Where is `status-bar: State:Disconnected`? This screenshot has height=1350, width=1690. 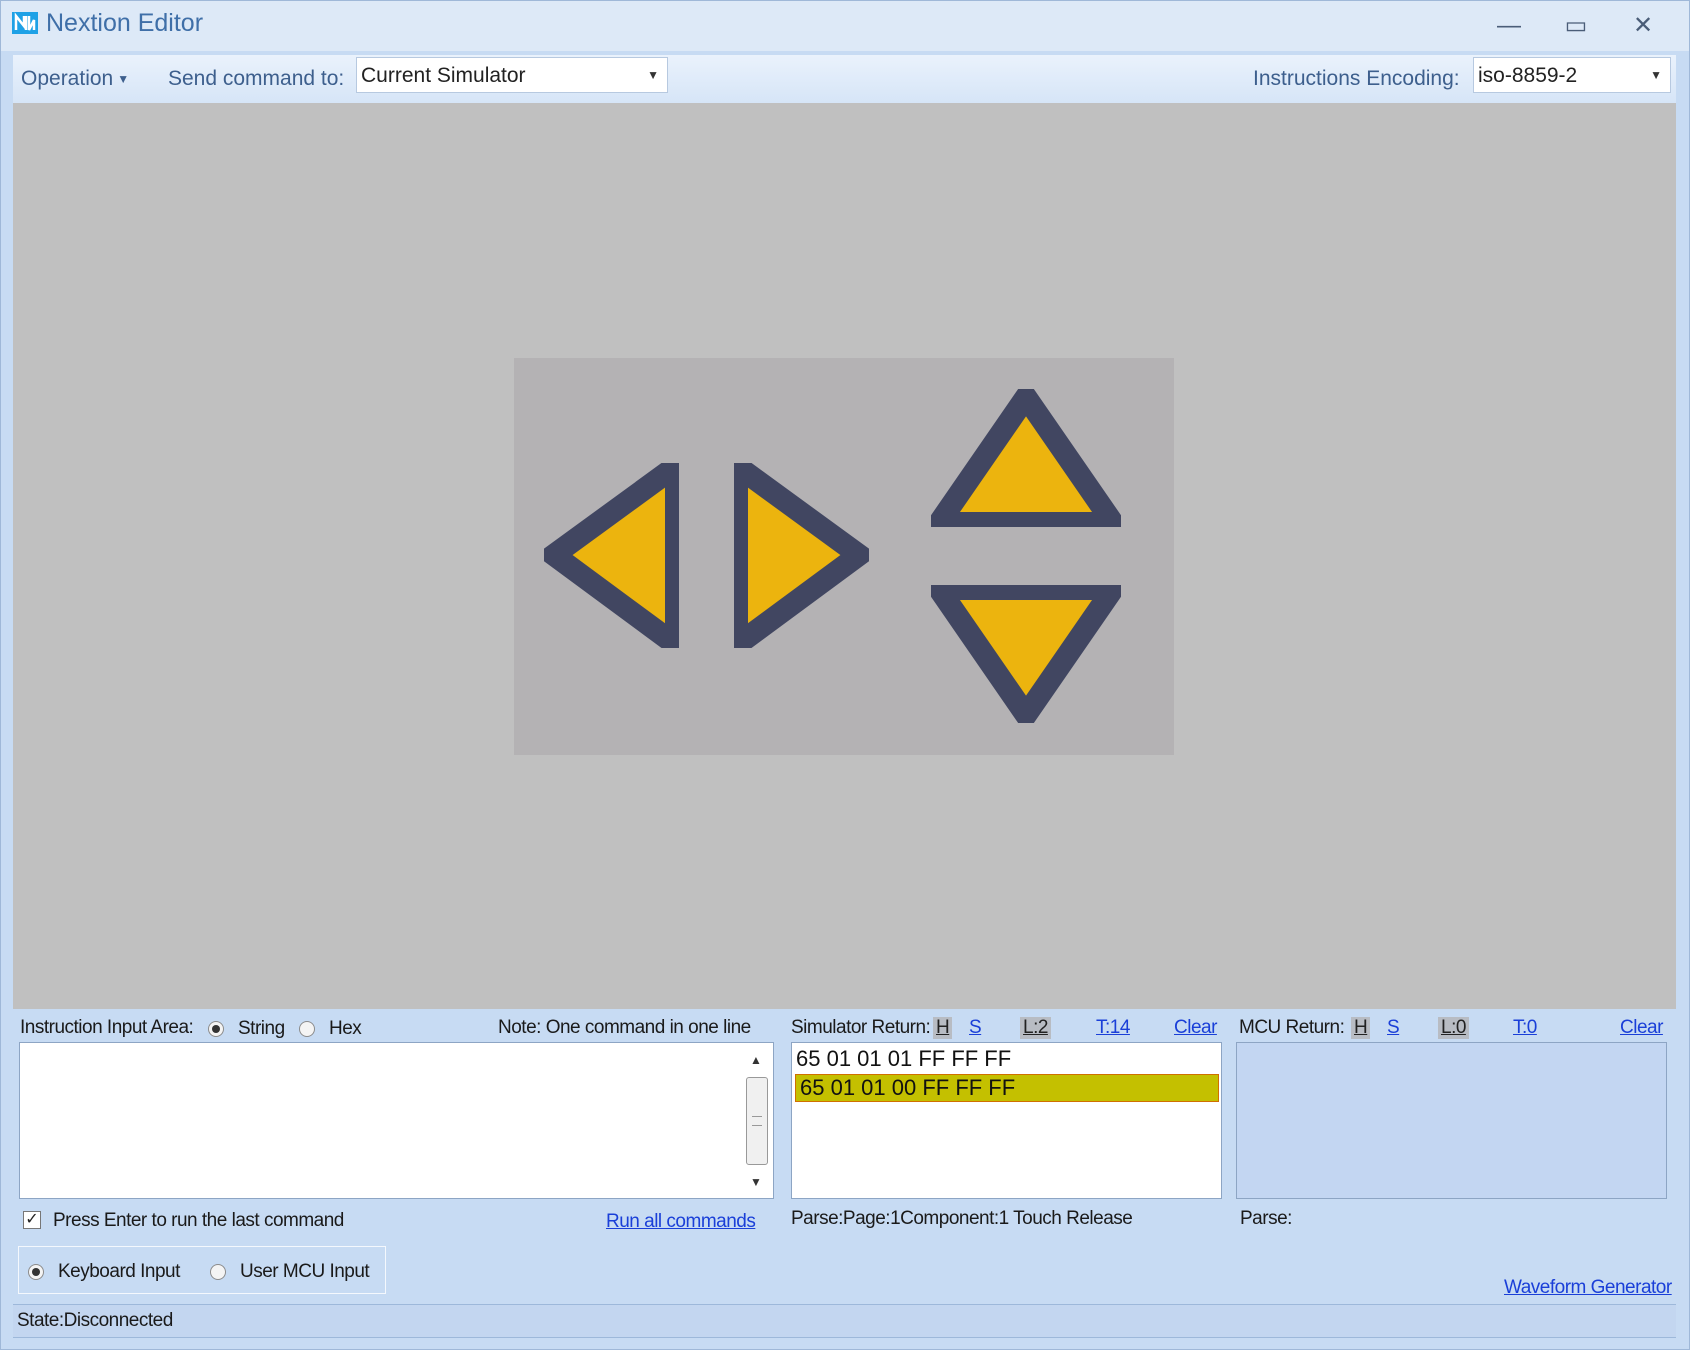
status-bar: State:Disconnected is located at coordinates (844, 1321).